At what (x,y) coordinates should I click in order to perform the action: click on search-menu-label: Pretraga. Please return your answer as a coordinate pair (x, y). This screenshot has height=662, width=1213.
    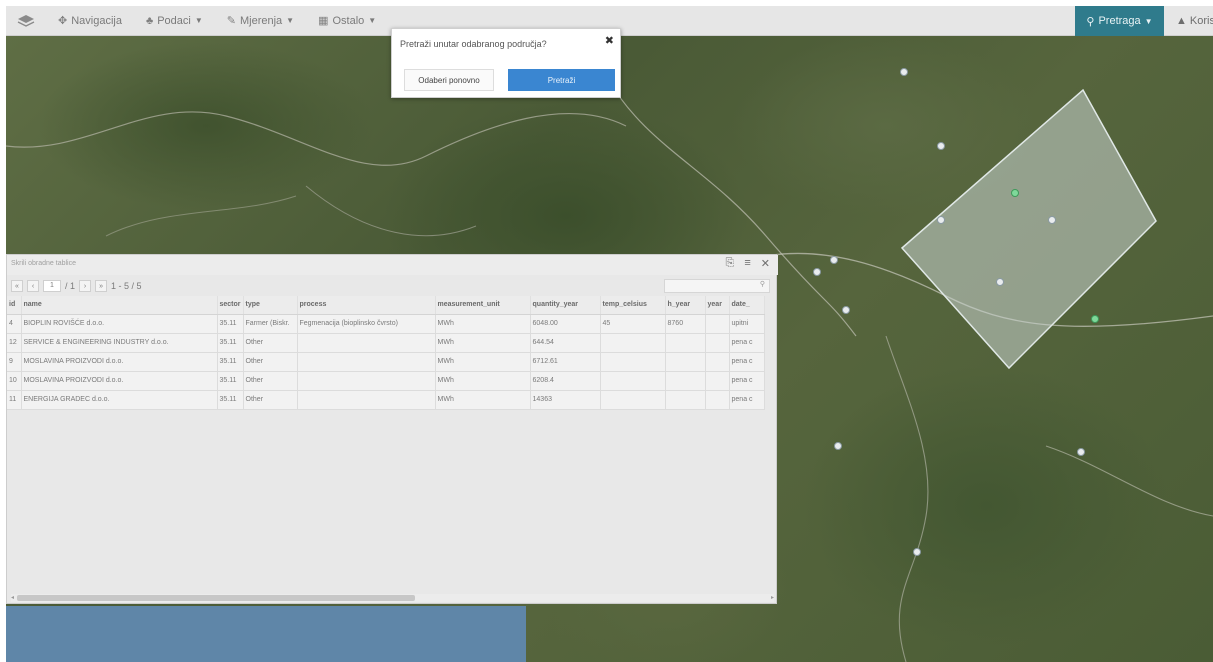
    Looking at the image, I should click on (1119, 21).